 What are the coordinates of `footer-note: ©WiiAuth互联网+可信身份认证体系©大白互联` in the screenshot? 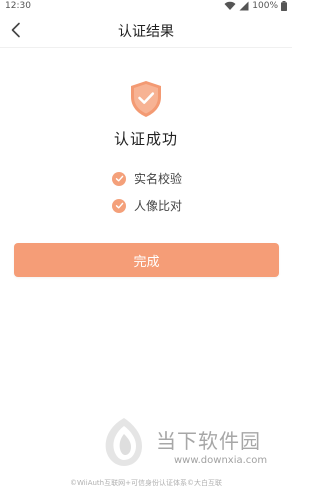 It's located at (146, 483).